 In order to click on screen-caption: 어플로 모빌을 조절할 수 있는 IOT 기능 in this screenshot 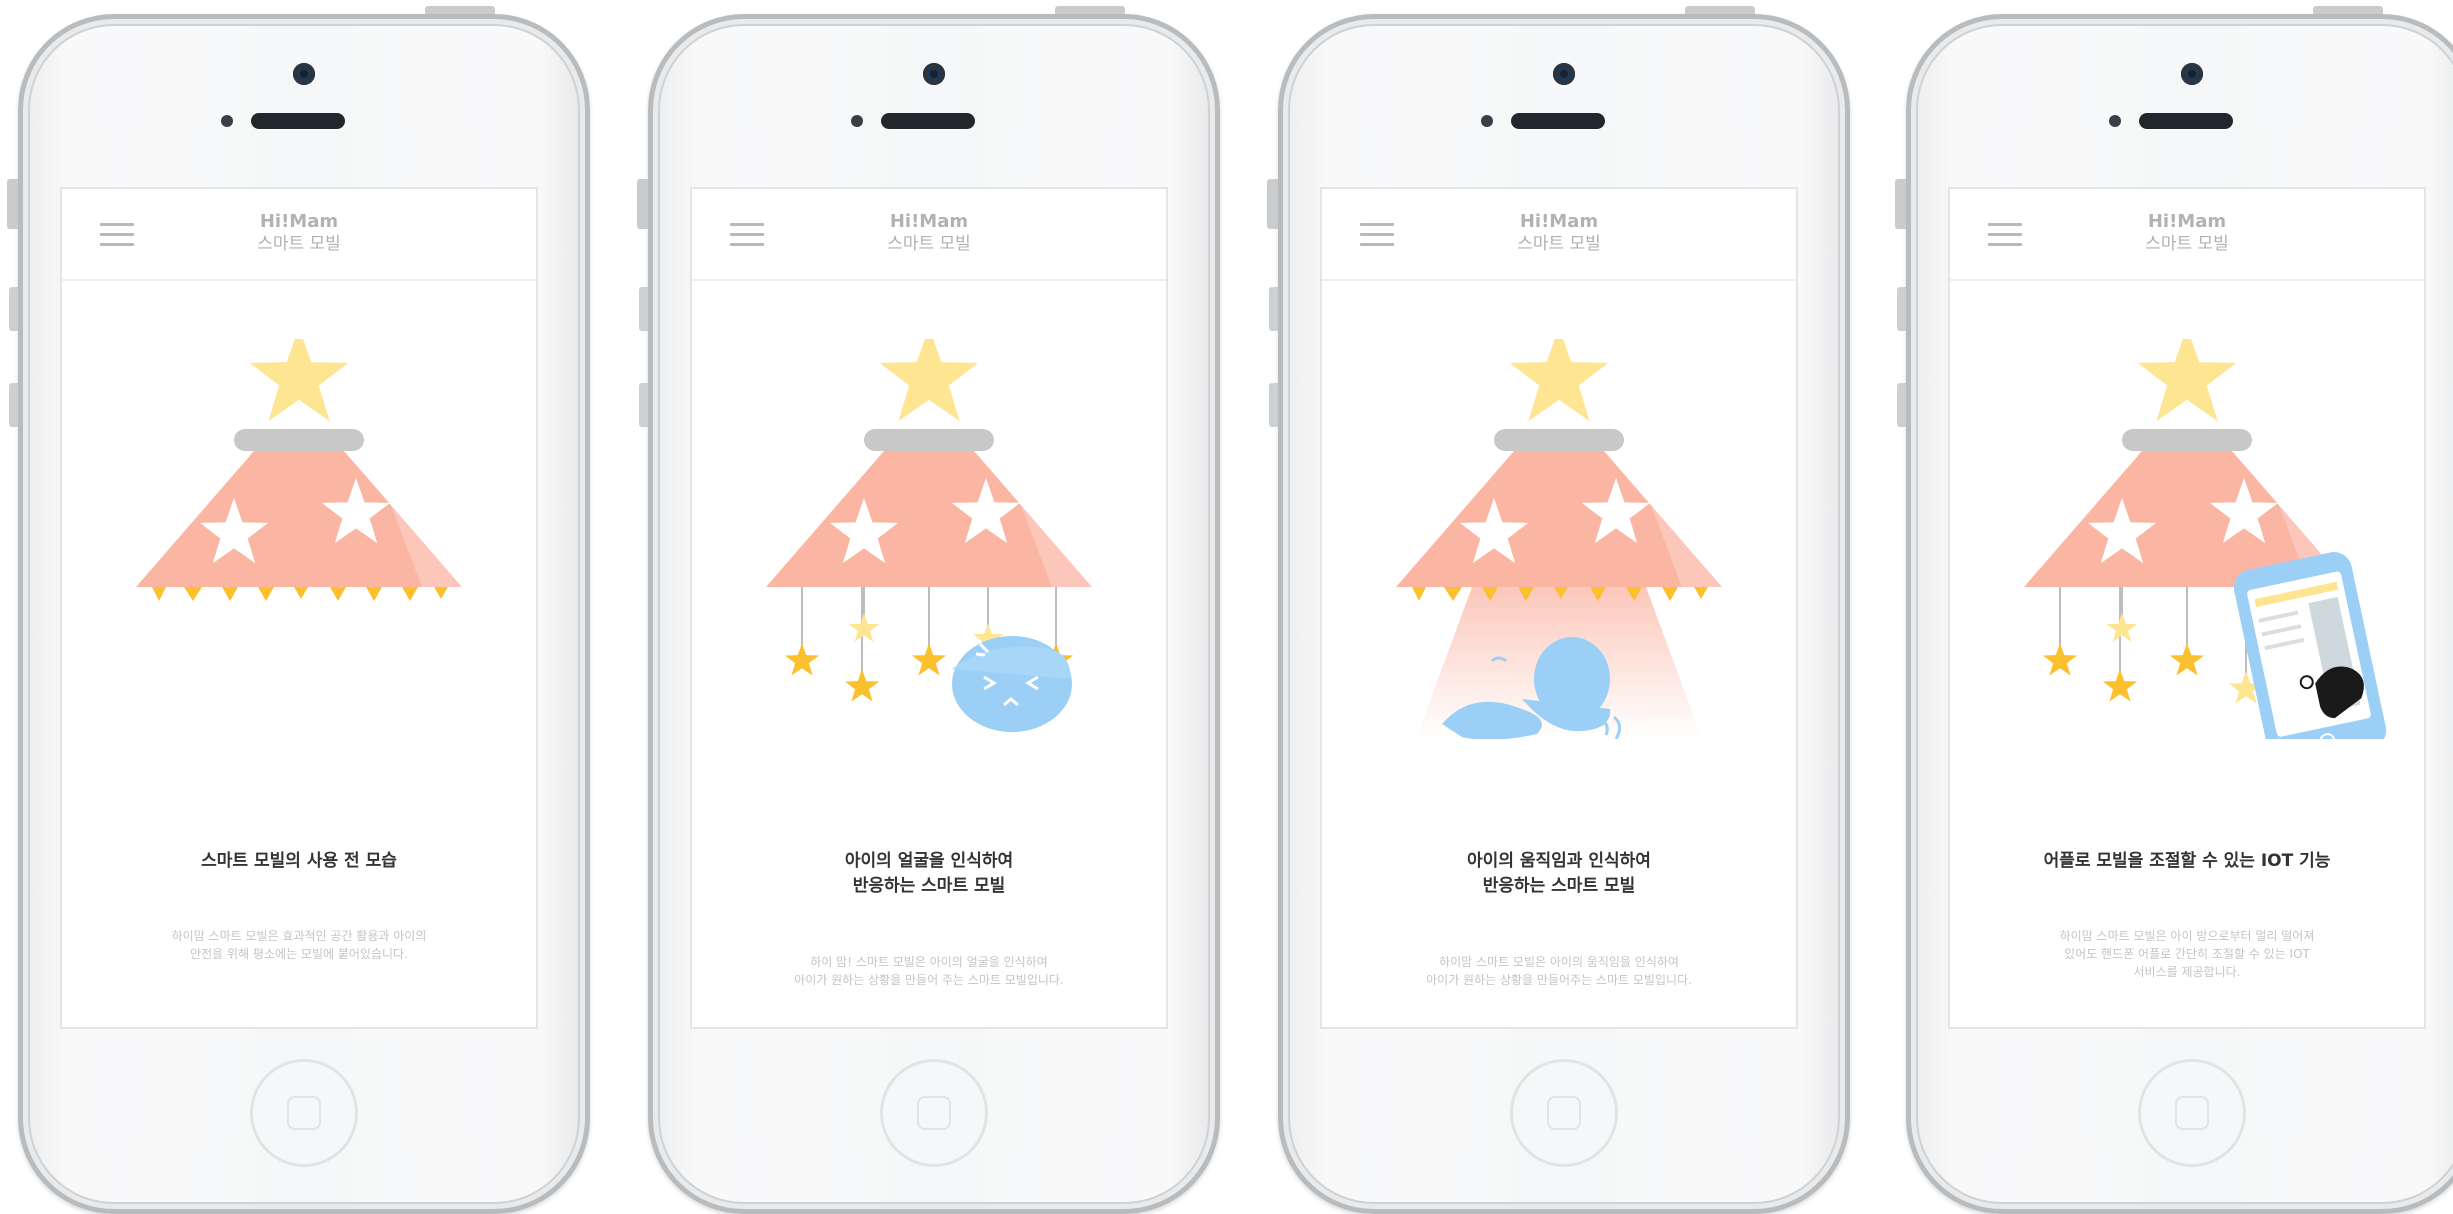, I will do `click(2187, 861)`.